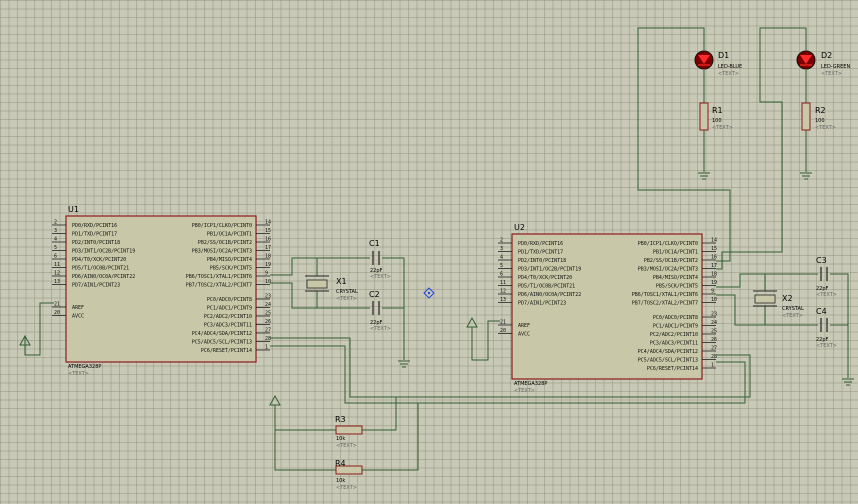 This screenshot has height=504, width=858. What do you see at coordinates (835, 67) in the screenshot?
I see `d2-value: LED-GREEN` at bounding box center [835, 67].